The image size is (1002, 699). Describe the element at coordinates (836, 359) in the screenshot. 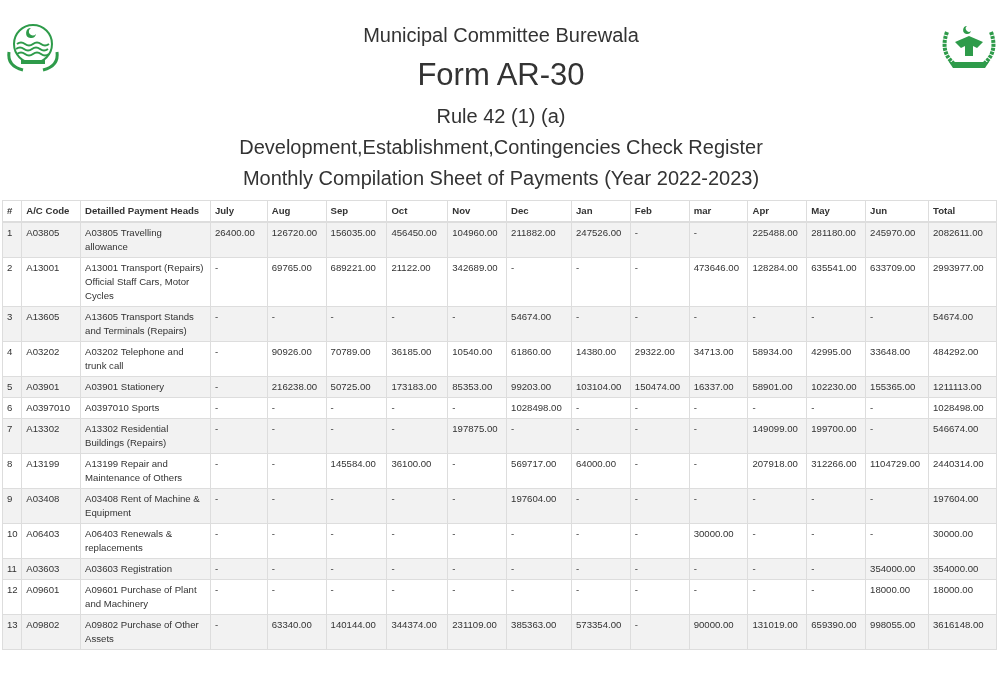

I see `table-cell: 42995.00` at that location.